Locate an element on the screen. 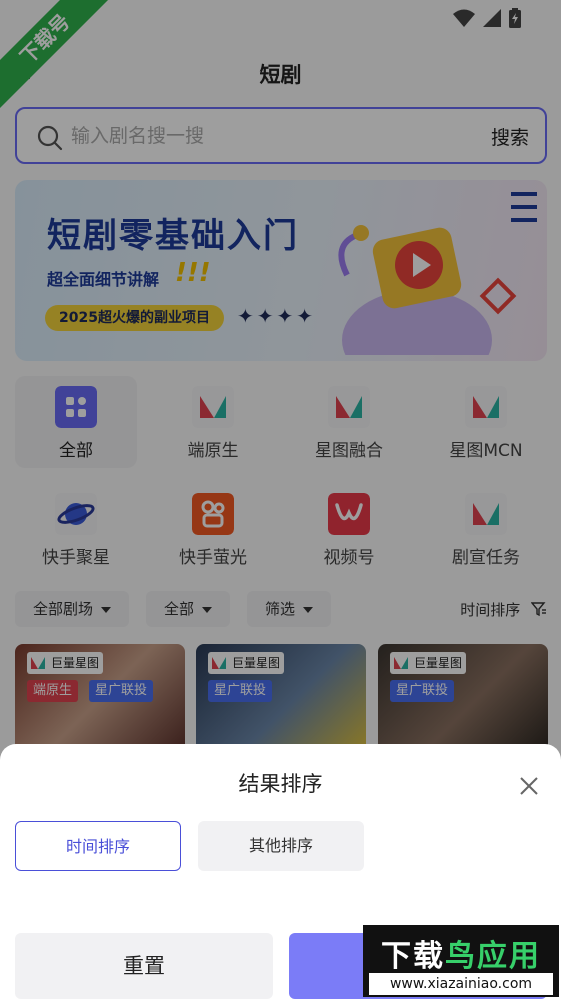  watermark-url: www.xiazainiao.com is located at coordinates (461, 984).